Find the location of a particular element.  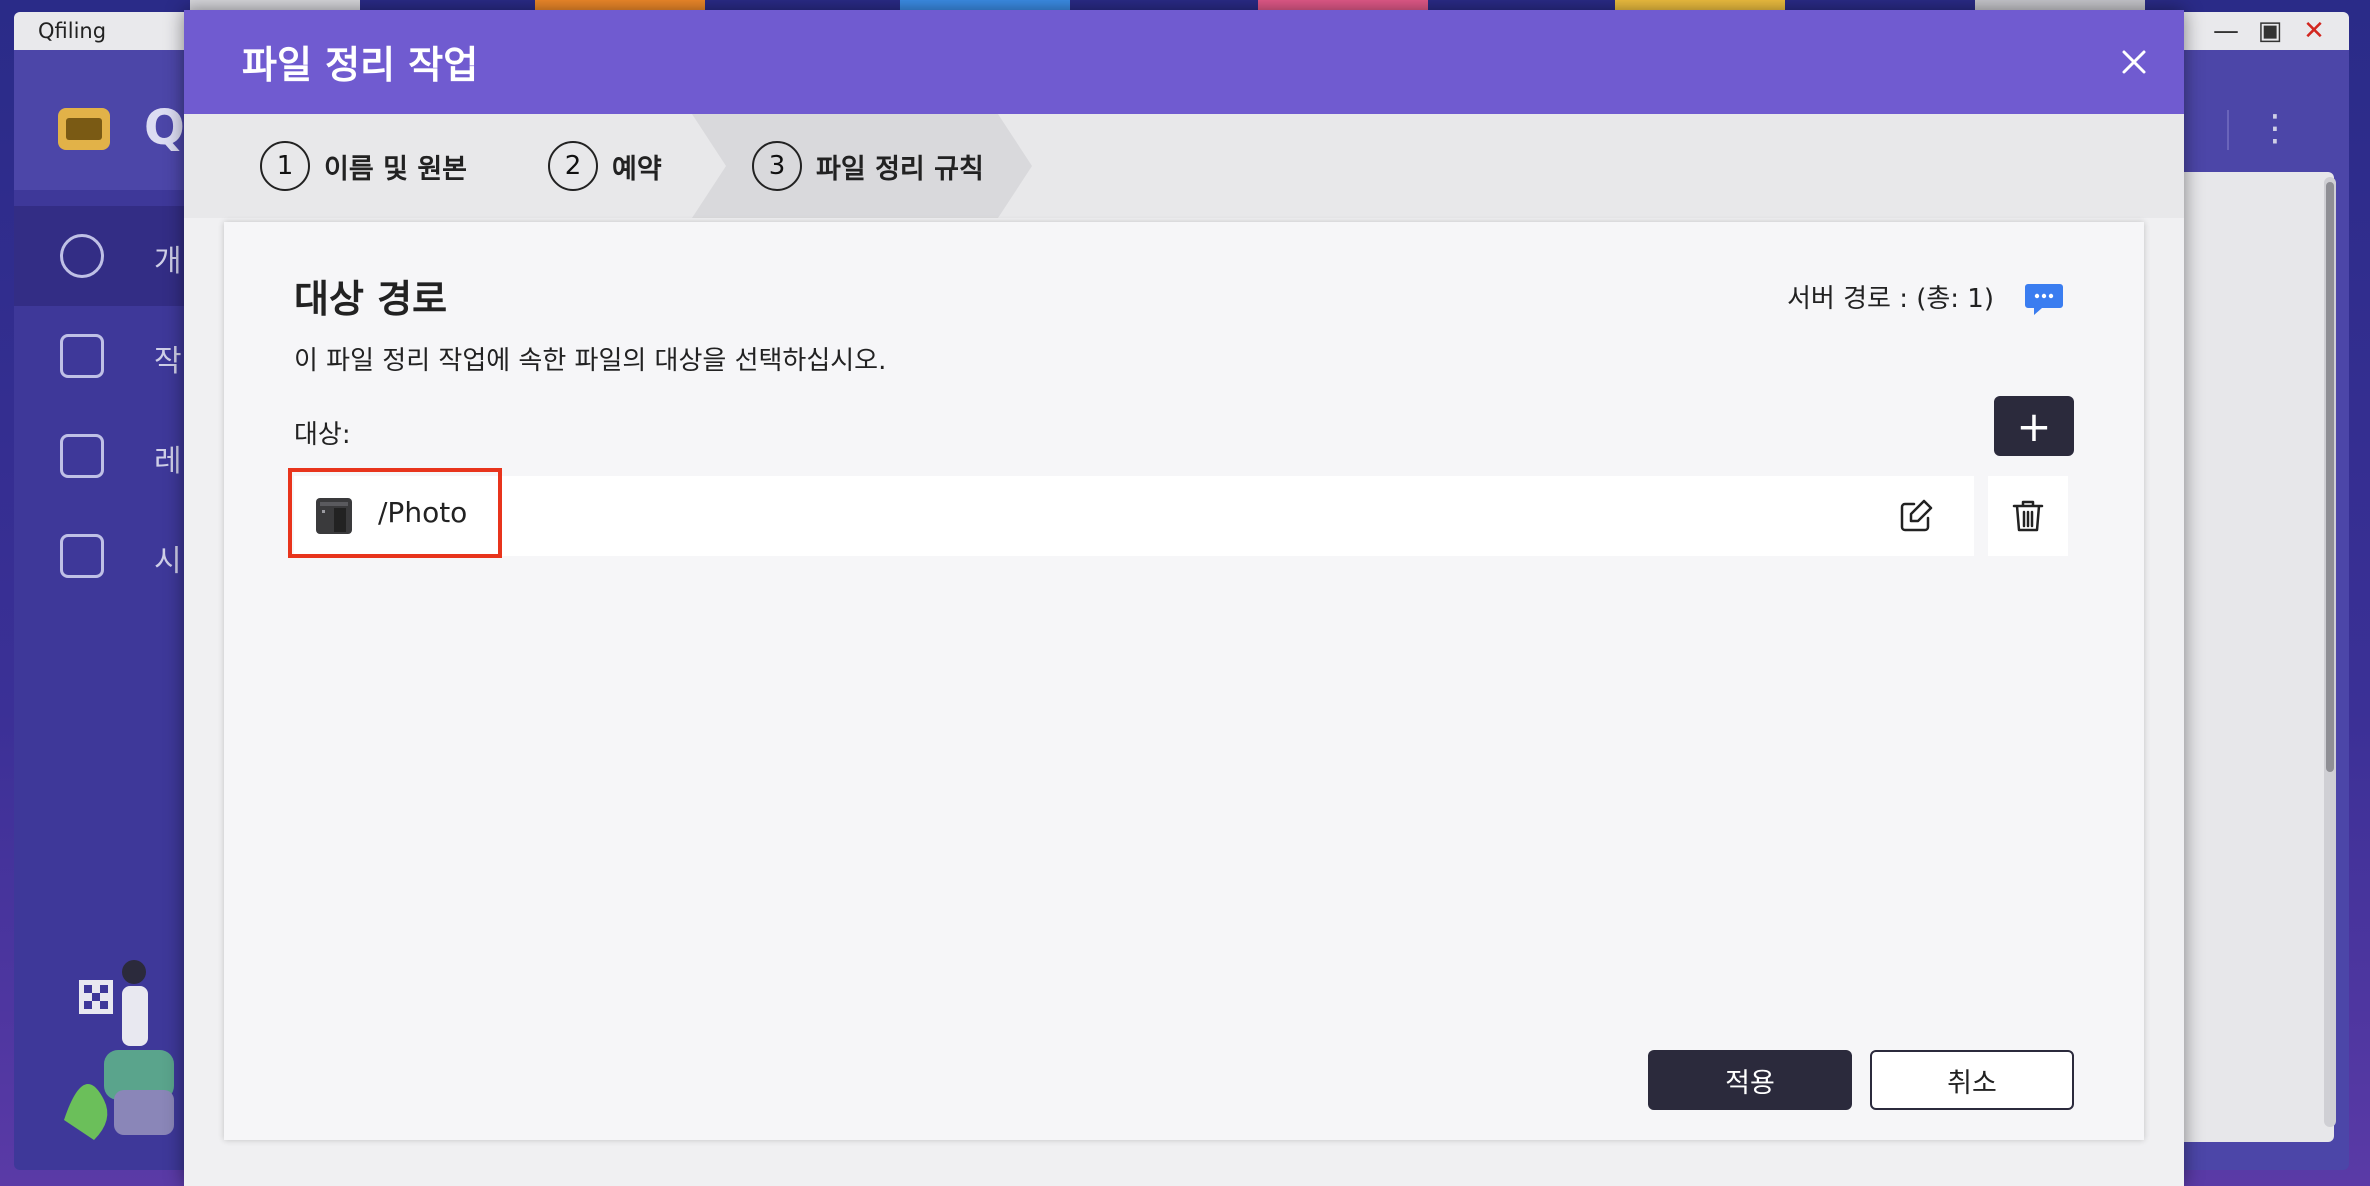

target-label: 대상: is located at coordinates (322, 435).